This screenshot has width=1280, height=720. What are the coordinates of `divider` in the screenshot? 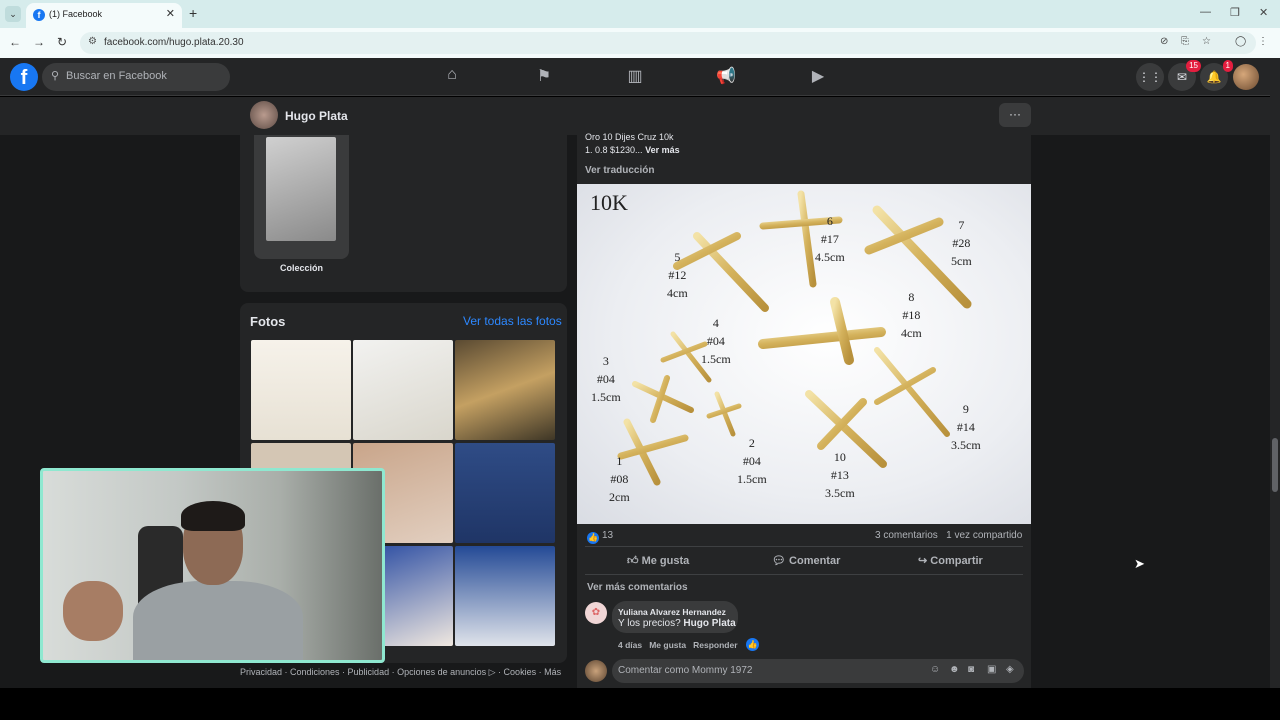 It's located at (804, 546).